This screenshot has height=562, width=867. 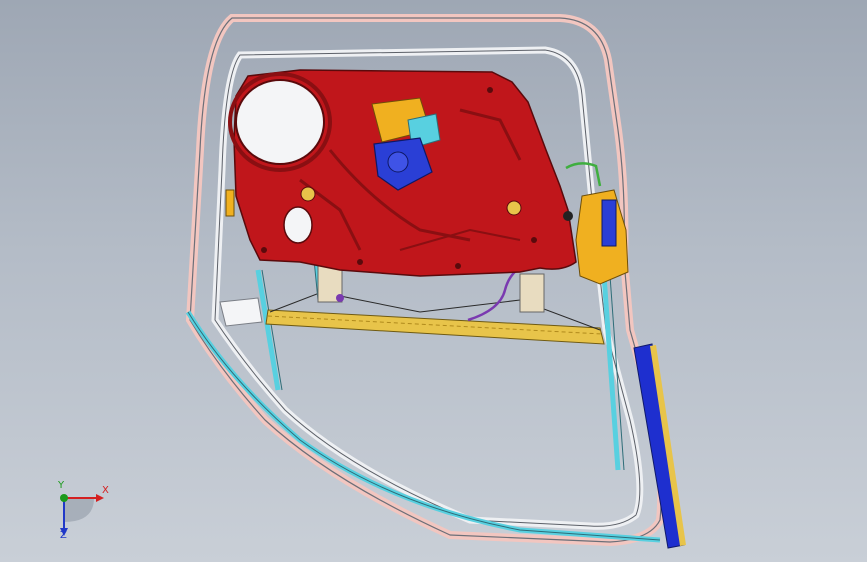 I want to click on x-axis-label: X, so click(x=105, y=490).